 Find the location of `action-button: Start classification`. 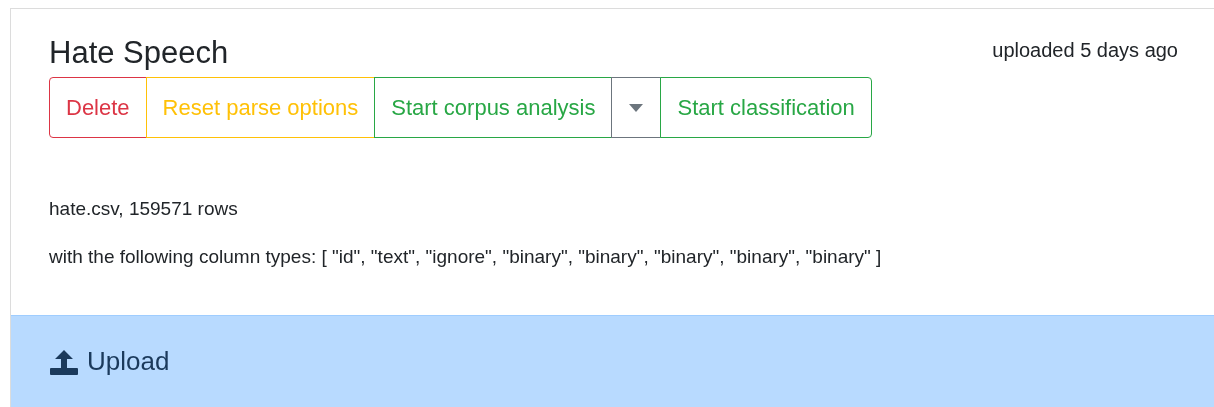

action-button: Start classification is located at coordinates (766, 108).